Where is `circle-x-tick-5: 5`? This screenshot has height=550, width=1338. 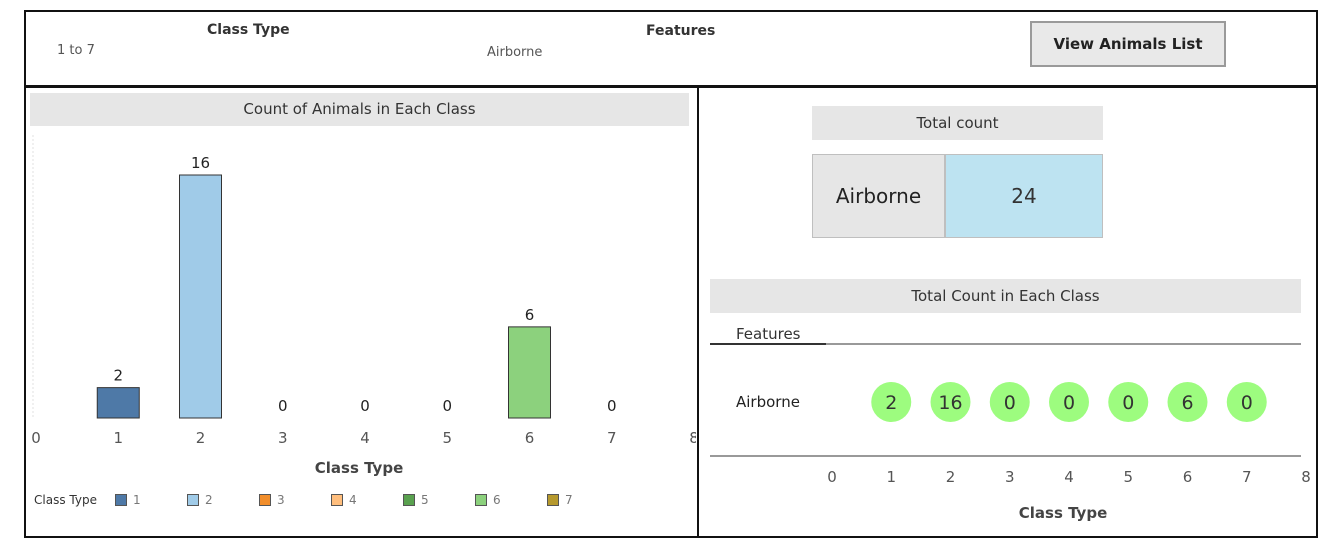
circle-x-tick-5: 5 is located at coordinates (1128, 477).